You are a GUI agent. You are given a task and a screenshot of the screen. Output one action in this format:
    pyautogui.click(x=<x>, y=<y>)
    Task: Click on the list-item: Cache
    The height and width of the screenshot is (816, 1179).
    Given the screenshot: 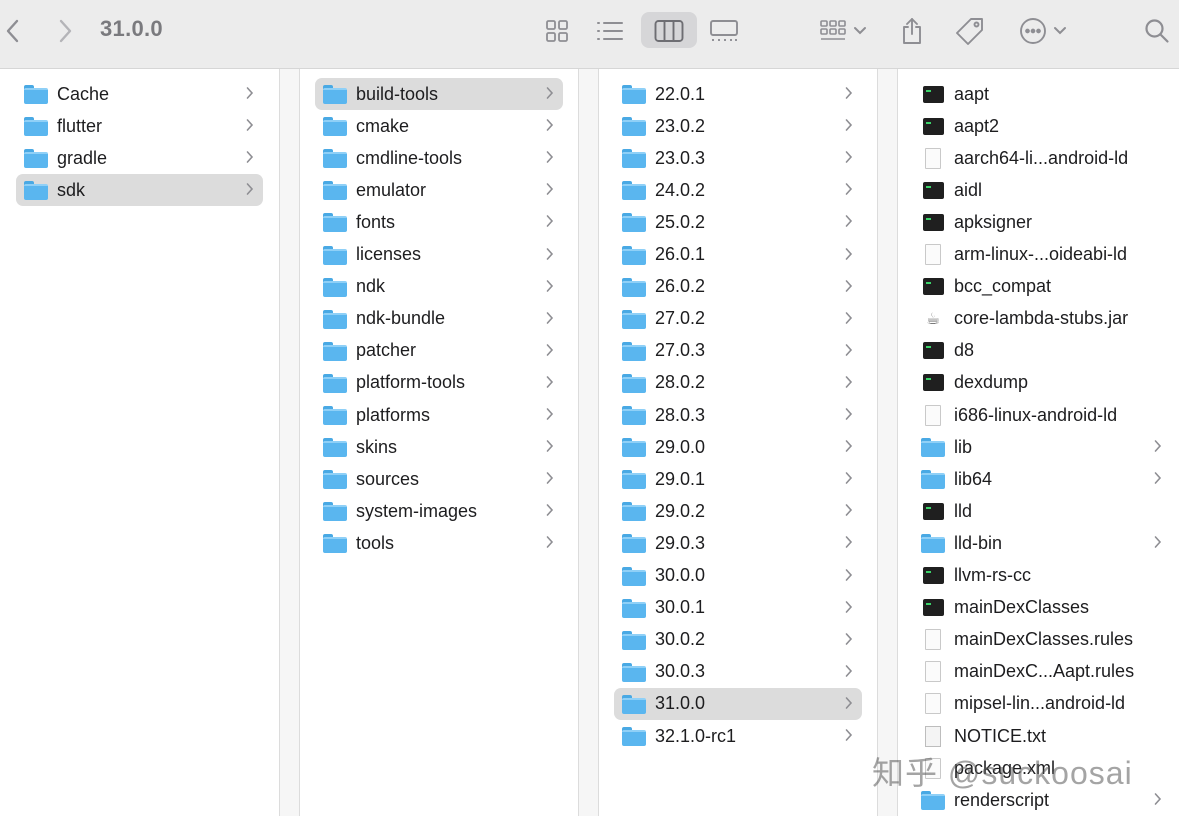 What is the action you would take?
    pyautogui.click(x=139, y=94)
    